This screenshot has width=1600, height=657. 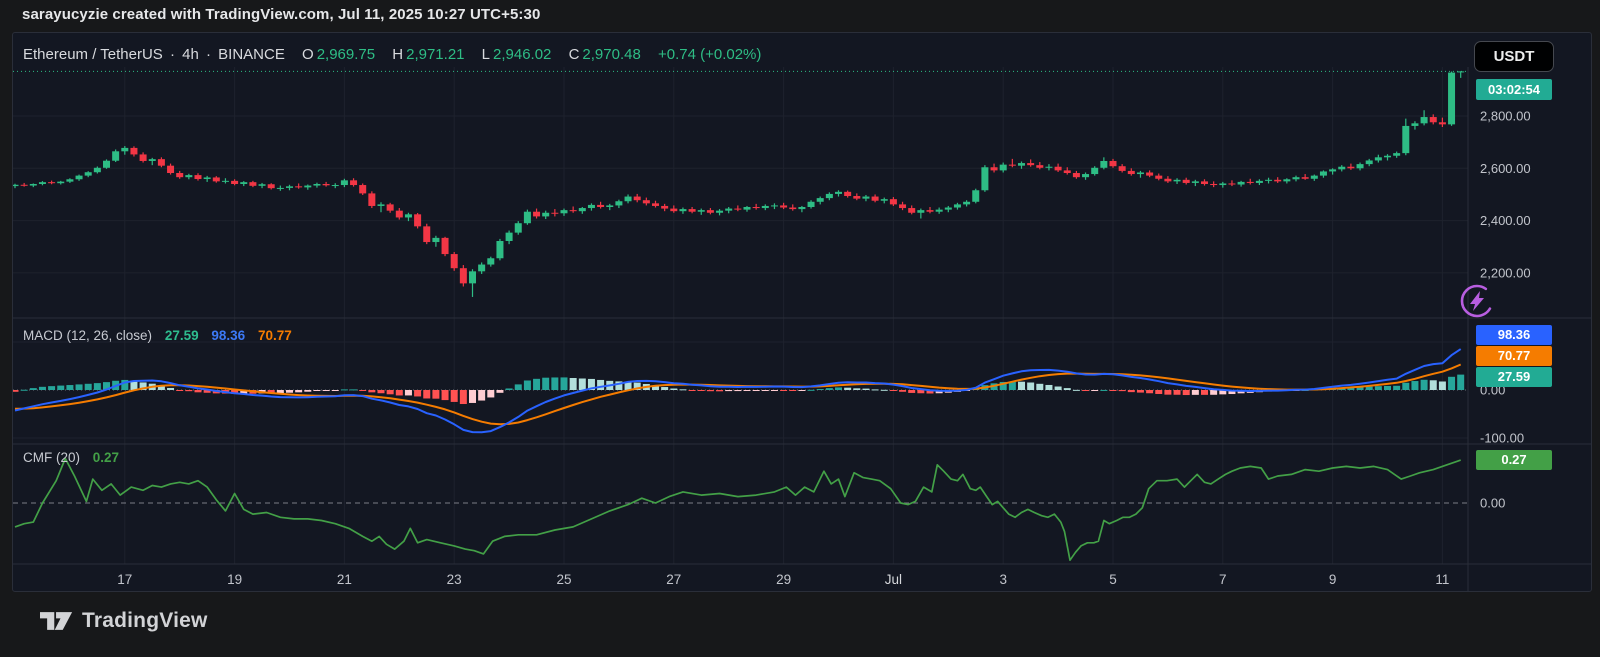 I want to click on macd-legend: MACD (12, 26, close) 27.59 98.36 70.77, so click(x=157, y=335).